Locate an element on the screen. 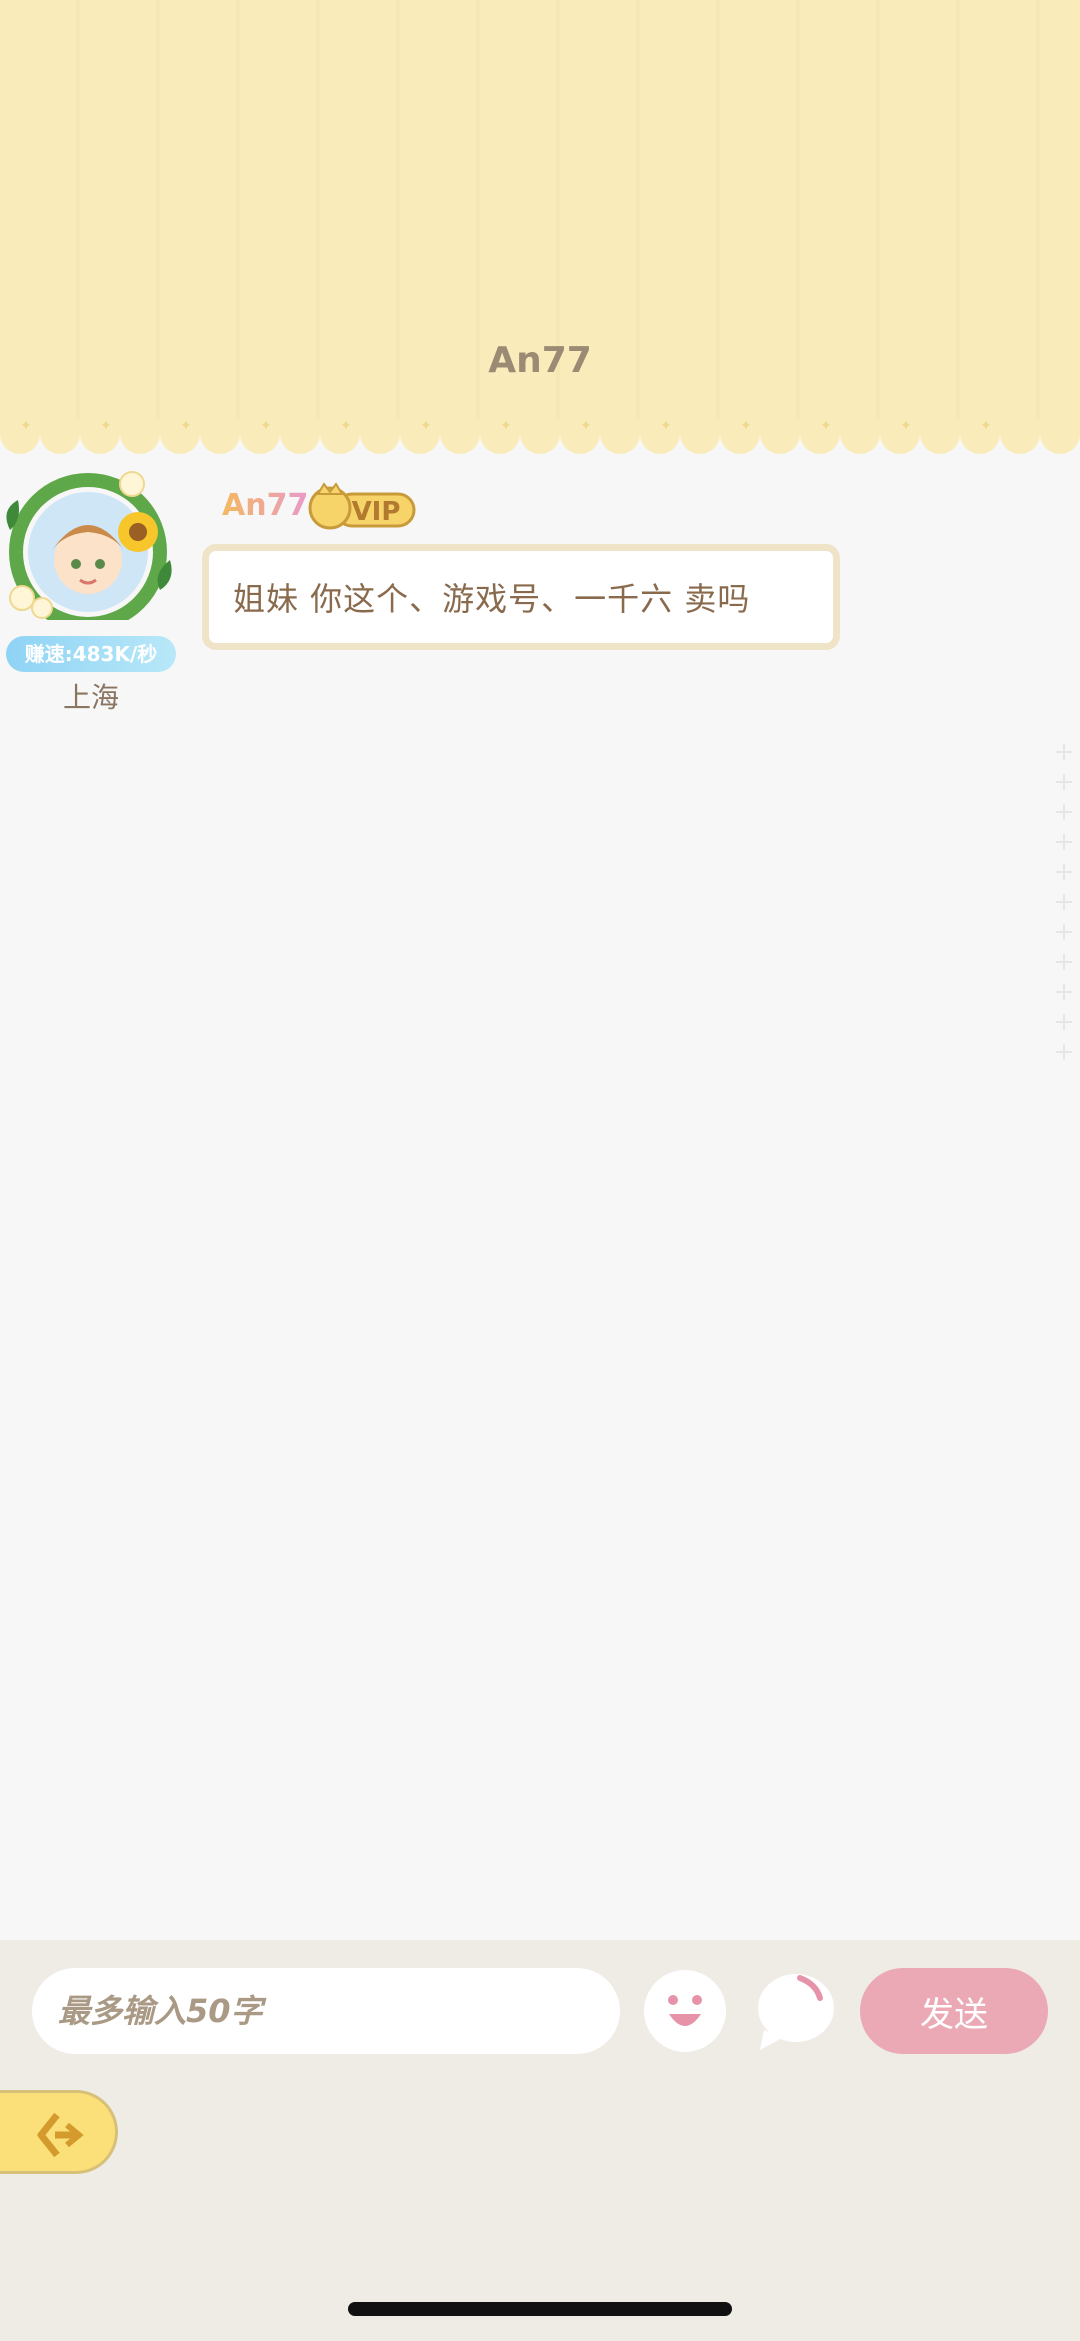 This screenshot has width=1080, height=2341. back-arrow-icon is located at coordinates (60, 2135).